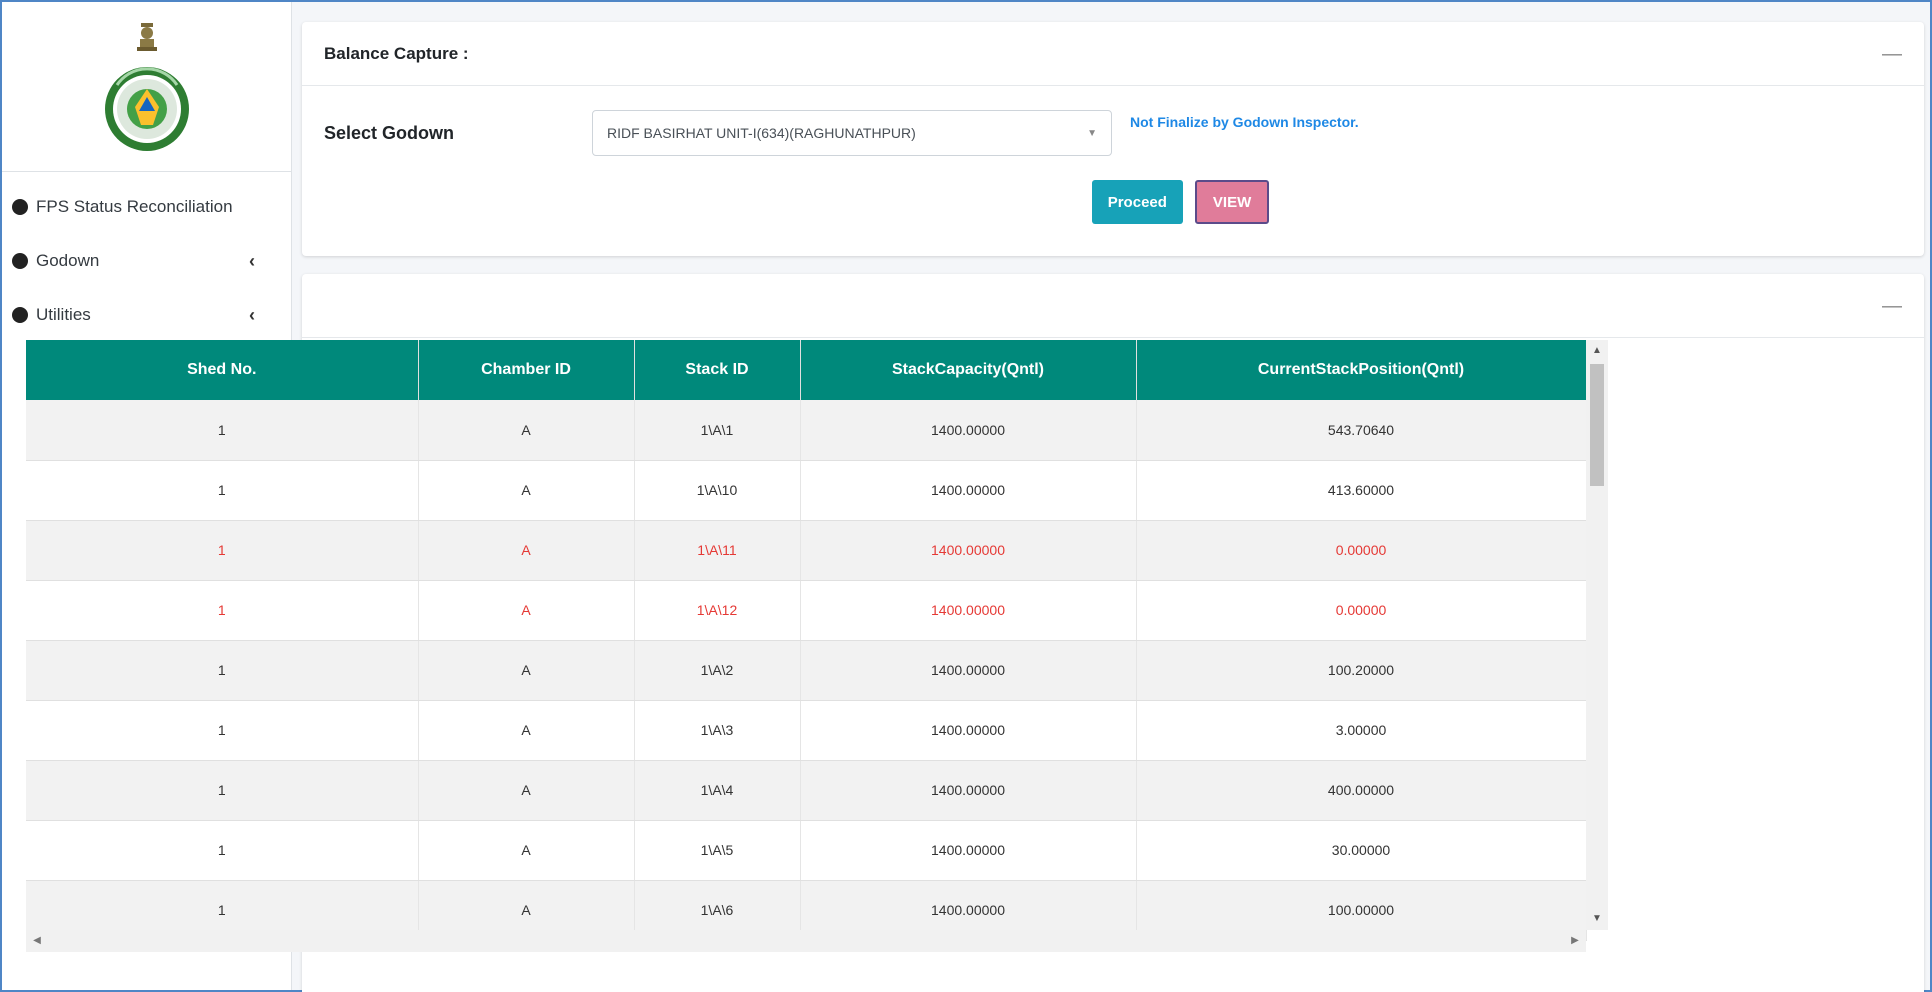 Image resolution: width=1932 pixels, height=992 pixels. I want to click on table-row: 1 A 1\A\4 1400.00000 400.00000, so click(806, 790).